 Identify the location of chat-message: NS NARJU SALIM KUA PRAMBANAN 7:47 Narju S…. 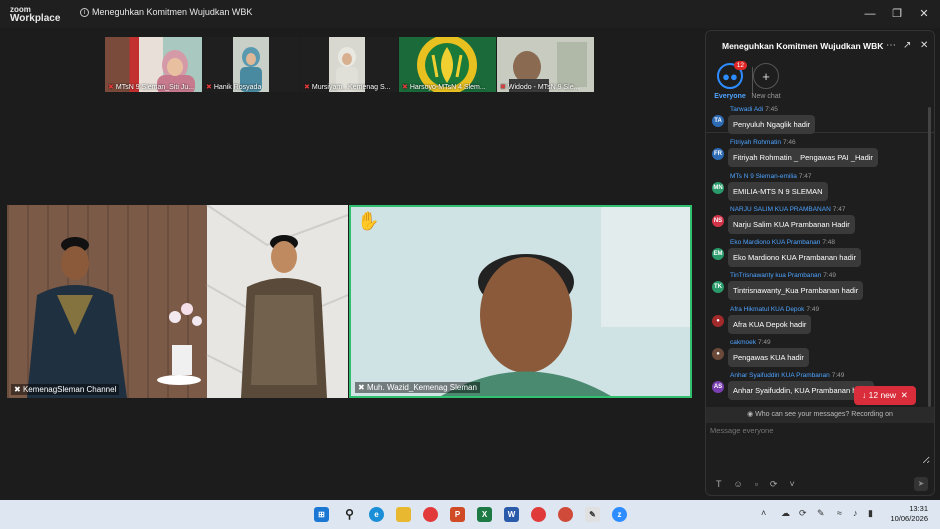
(817, 221).